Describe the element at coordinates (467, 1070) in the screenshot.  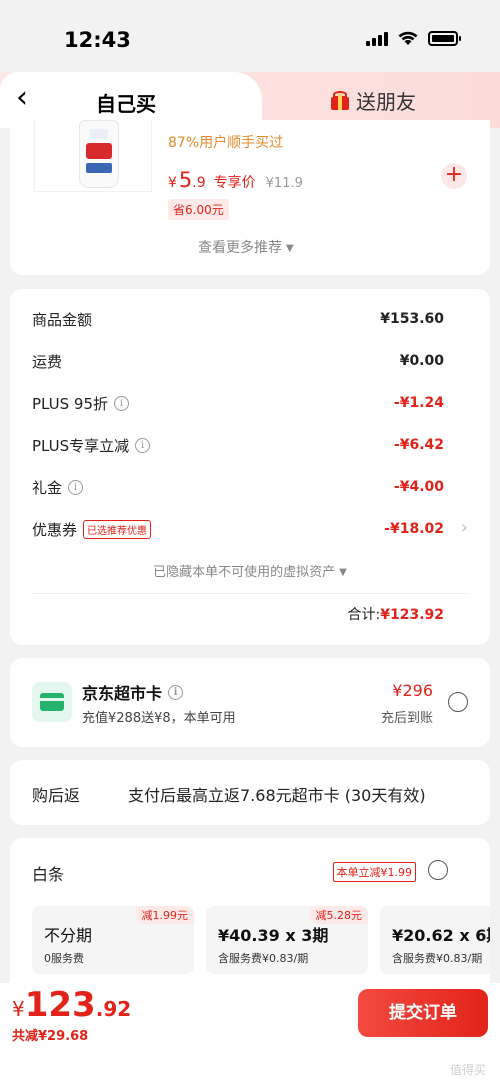
I see `watermark: 值得买` at that location.